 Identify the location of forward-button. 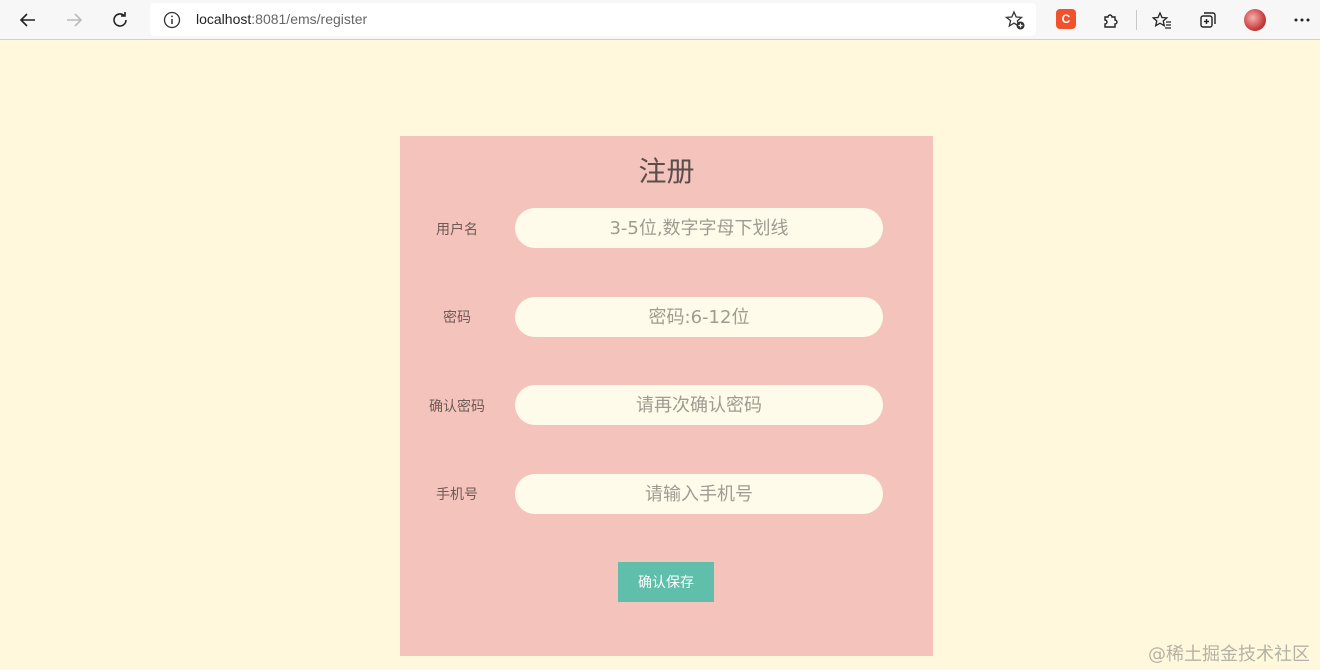
(74, 20).